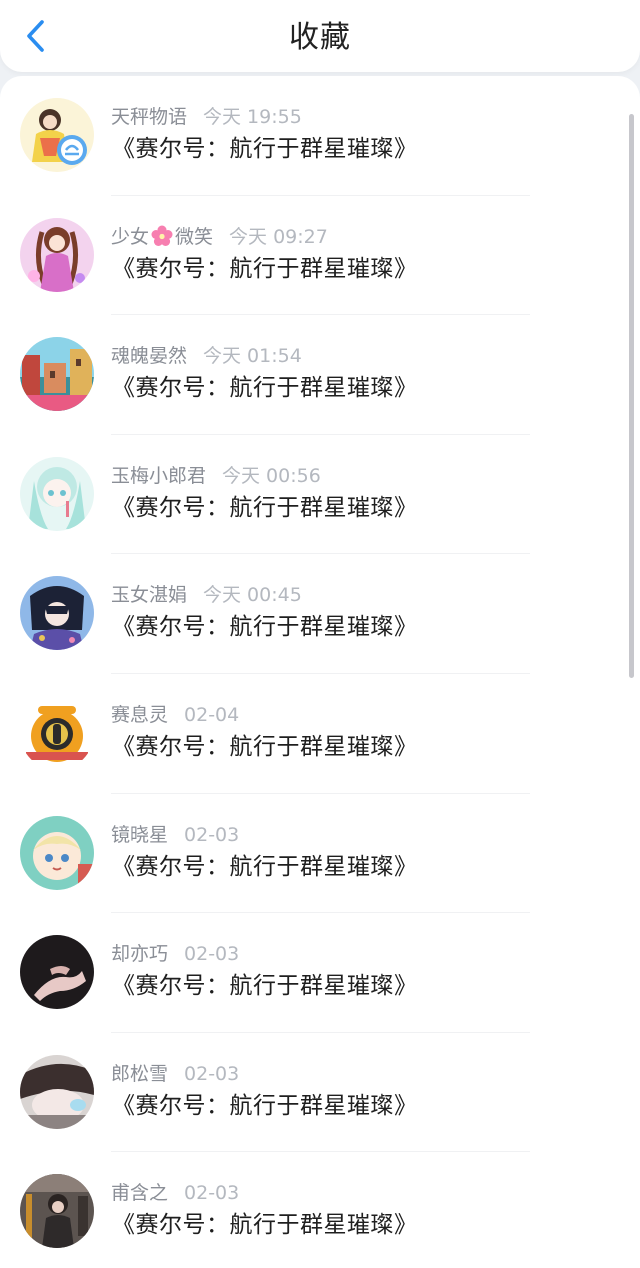 This screenshot has width=640, height=1268. What do you see at coordinates (140, 954) in the screenshot?
I see `author-name: 却亦巧` at bounding box center [140, 954].